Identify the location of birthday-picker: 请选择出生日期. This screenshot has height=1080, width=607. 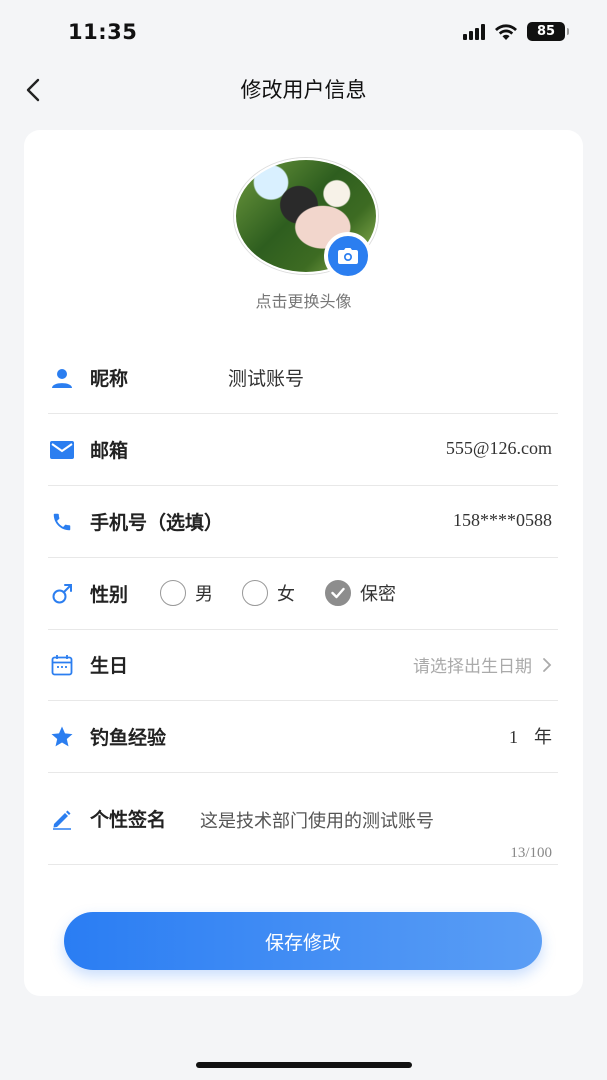
(482, 664).